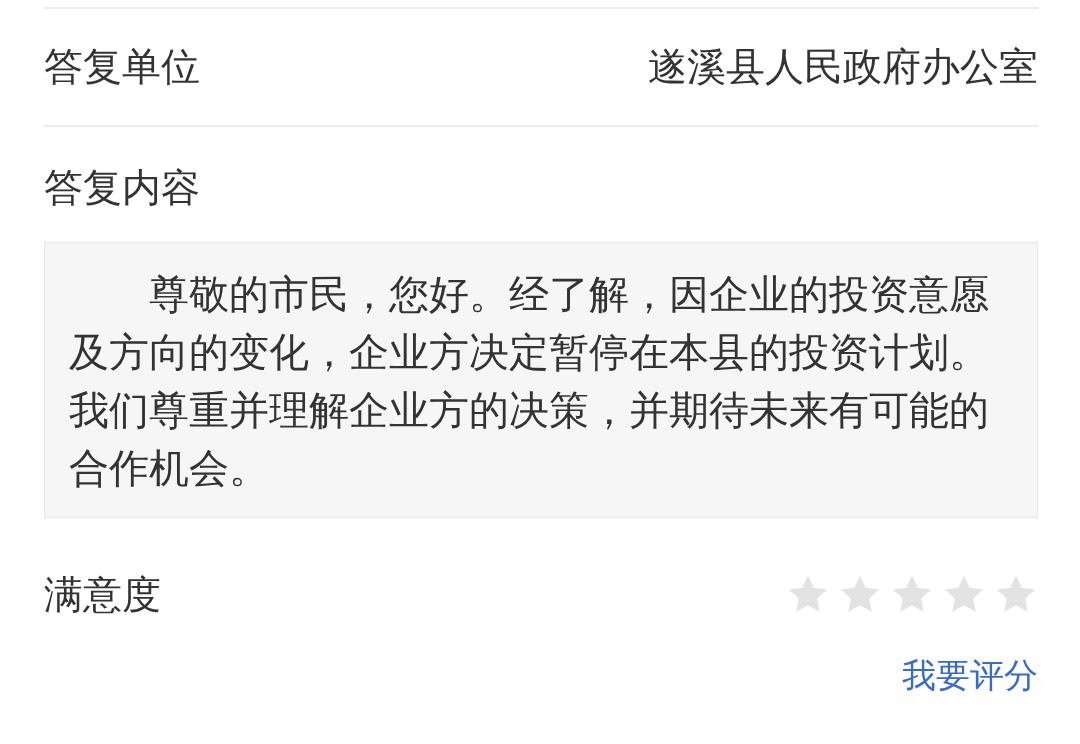 This screenshot has width=1080, height=744. I want to click on field-label: 答复单位, so click(122, 66).